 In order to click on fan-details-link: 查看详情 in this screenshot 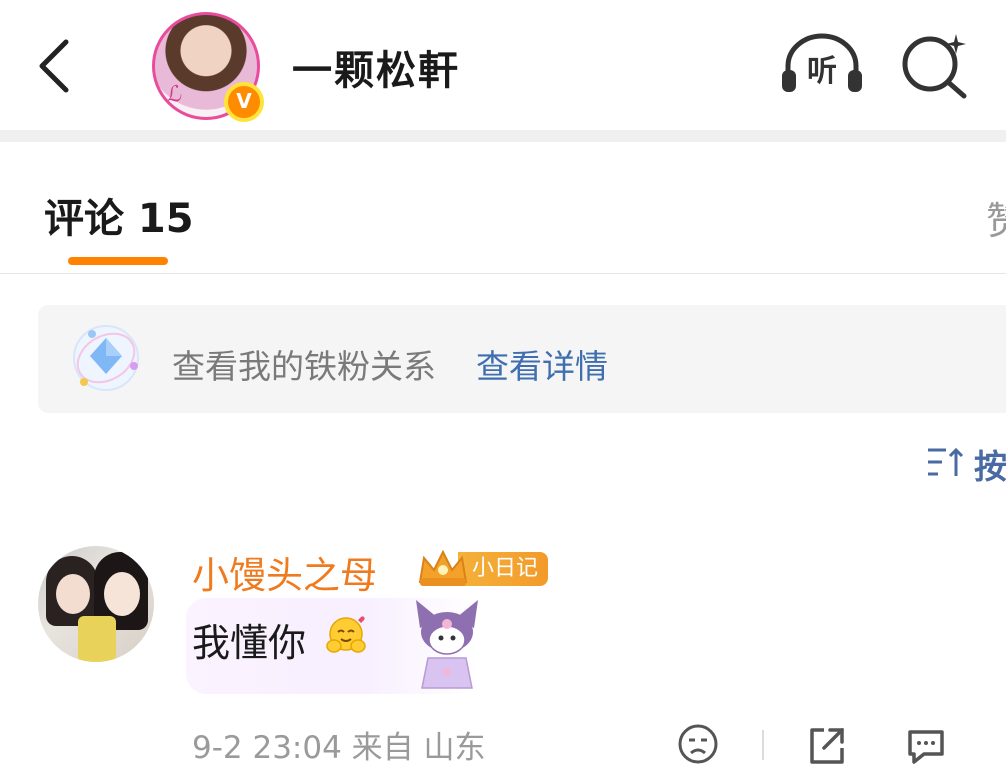, I will do `click(542, 364)`.